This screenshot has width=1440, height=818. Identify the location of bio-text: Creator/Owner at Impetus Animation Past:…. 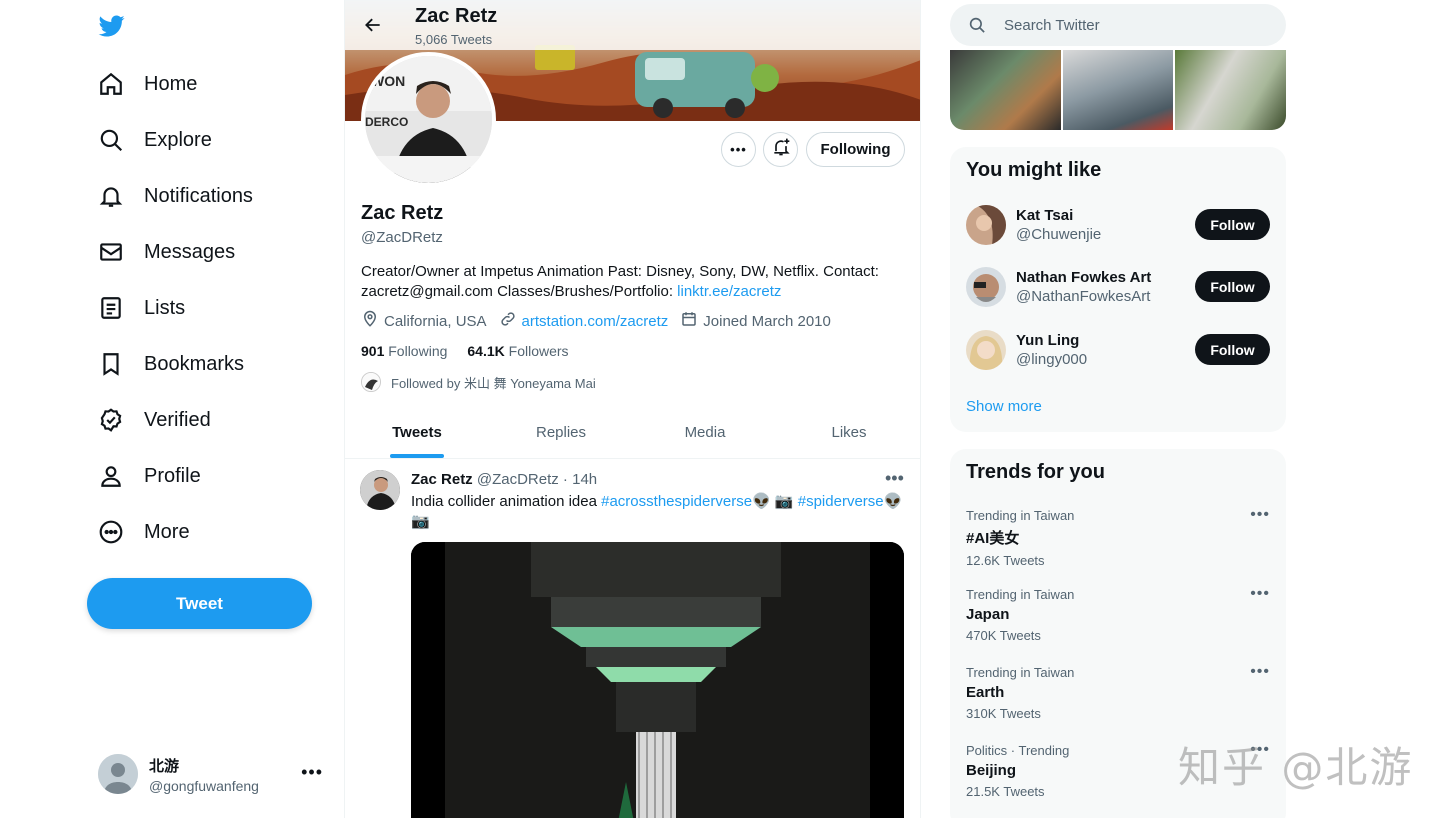
(620, 281).